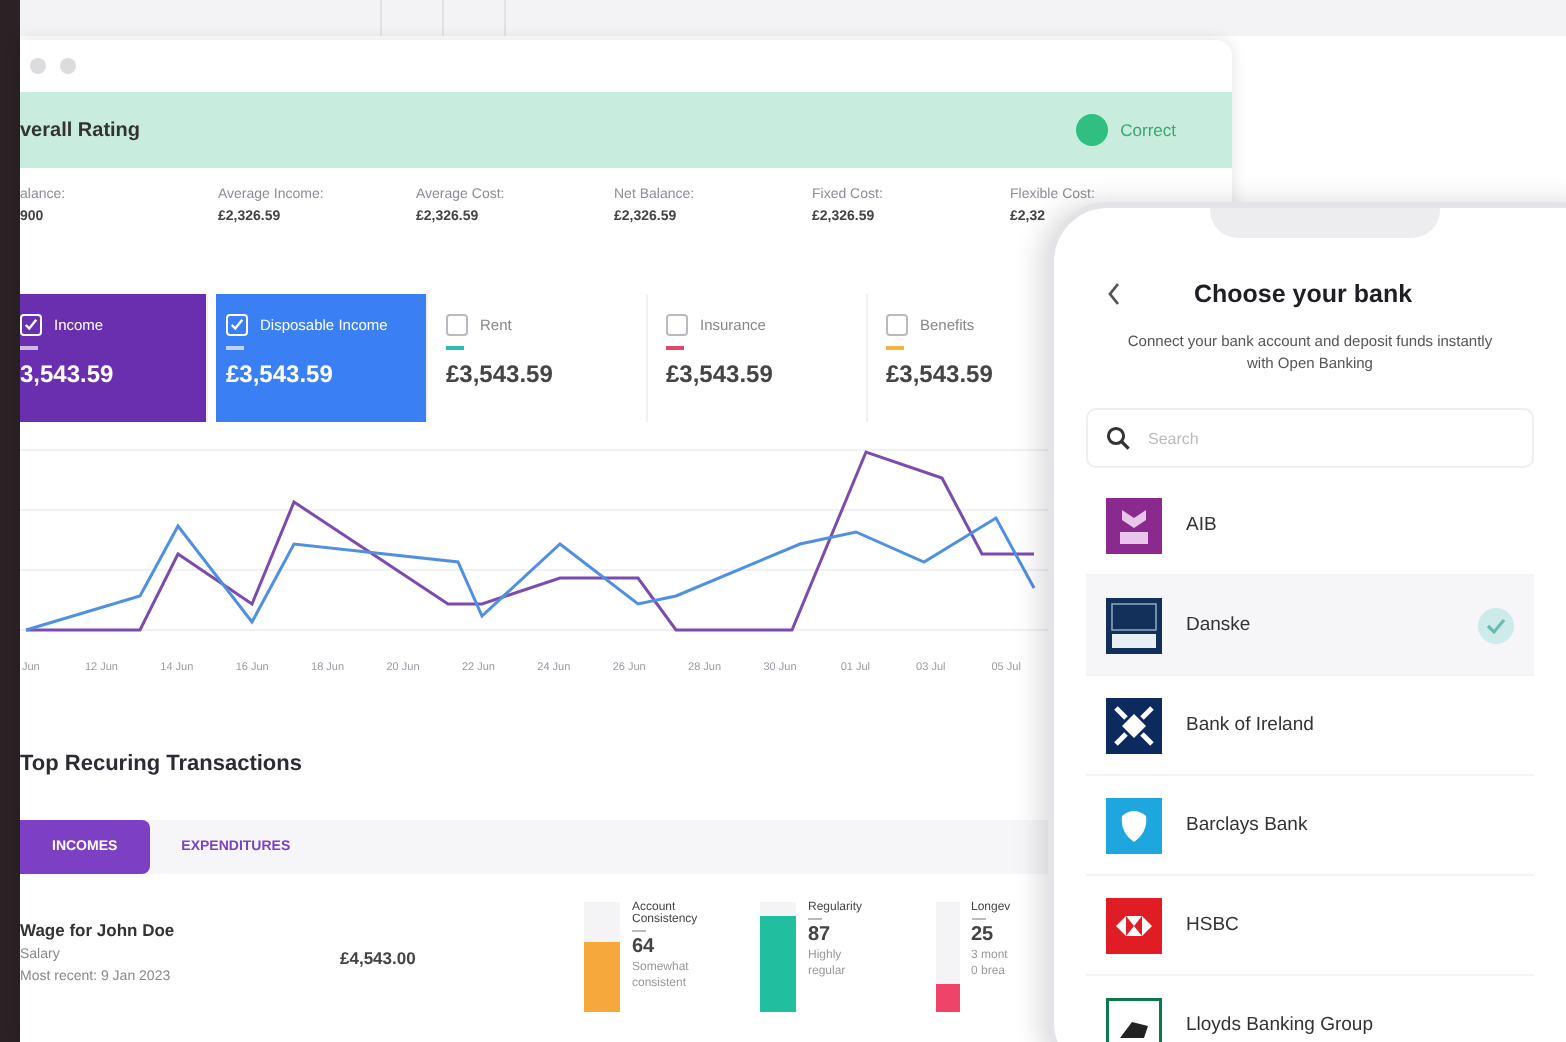 This screenshot has width=1566, height=1042. I want to click on bank-option: Danske, so click(1310, 626).